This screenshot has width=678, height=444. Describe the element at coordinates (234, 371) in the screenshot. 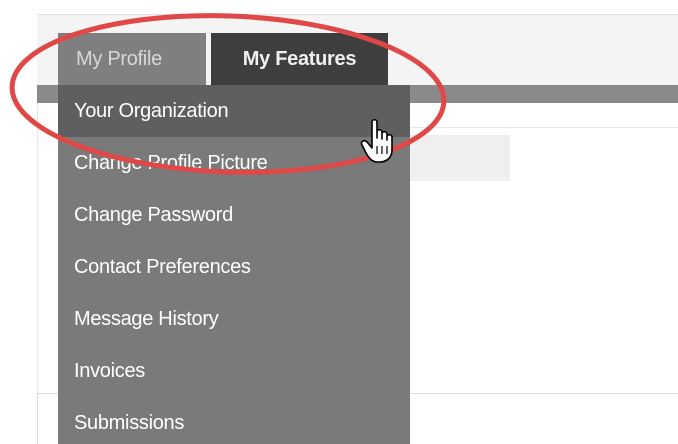

I see `menu-item-invoices: Invoices` at that location.